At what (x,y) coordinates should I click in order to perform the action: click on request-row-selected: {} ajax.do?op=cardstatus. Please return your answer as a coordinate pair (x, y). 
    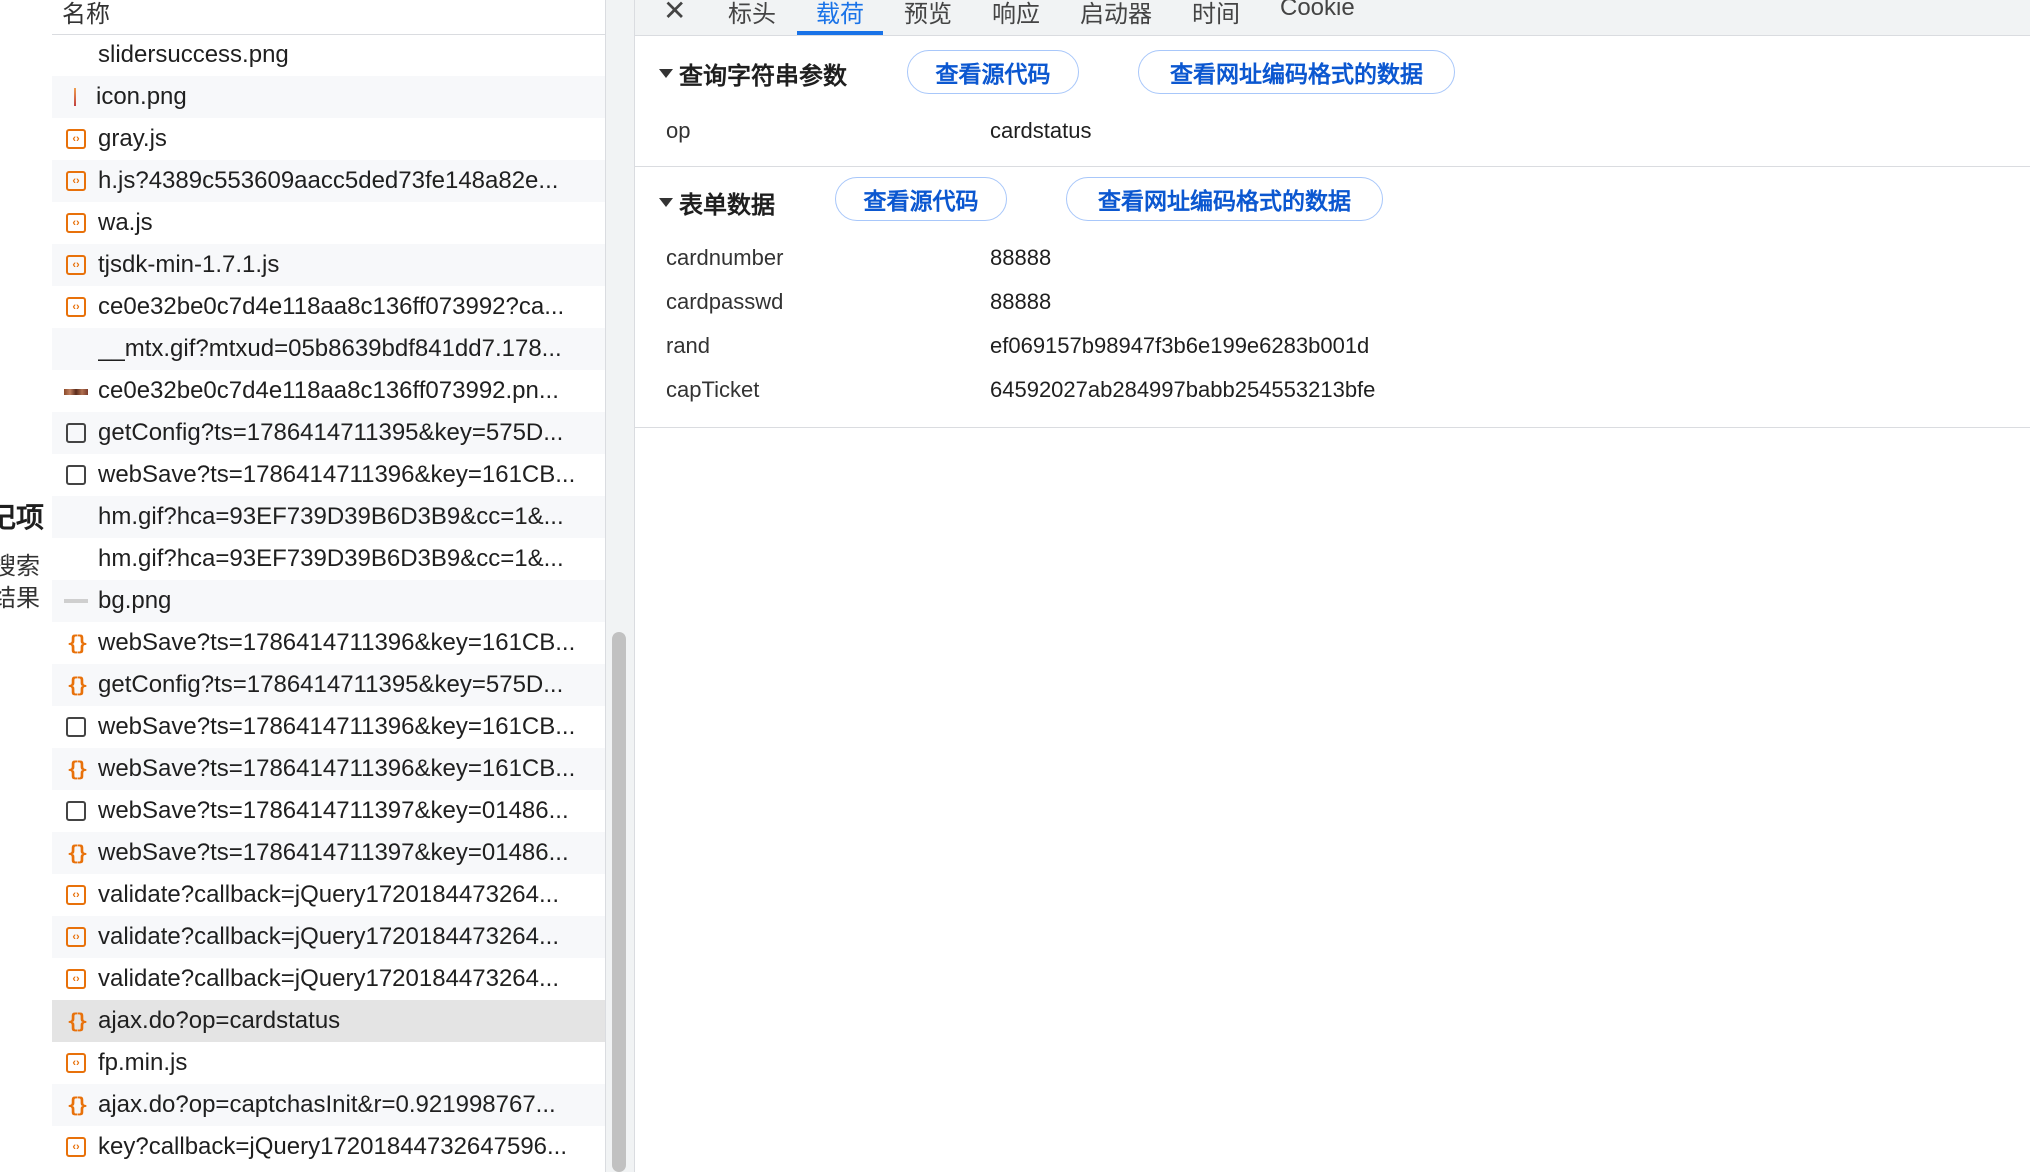
    Looking at the image, I should click on (328, 1021).